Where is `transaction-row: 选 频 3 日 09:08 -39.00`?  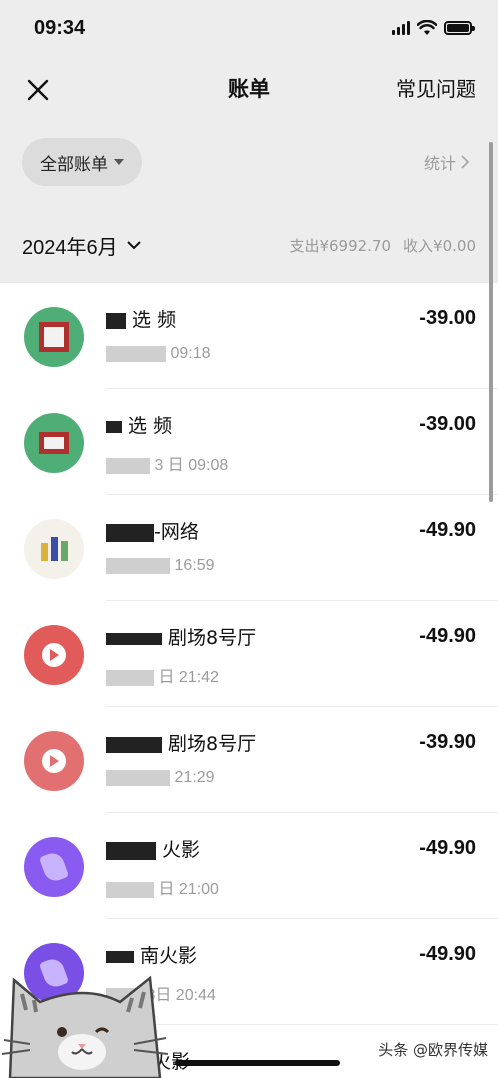
transaction-row: 选 频 3 日 09:08 -39.00 is located at coordinates (249, 442).